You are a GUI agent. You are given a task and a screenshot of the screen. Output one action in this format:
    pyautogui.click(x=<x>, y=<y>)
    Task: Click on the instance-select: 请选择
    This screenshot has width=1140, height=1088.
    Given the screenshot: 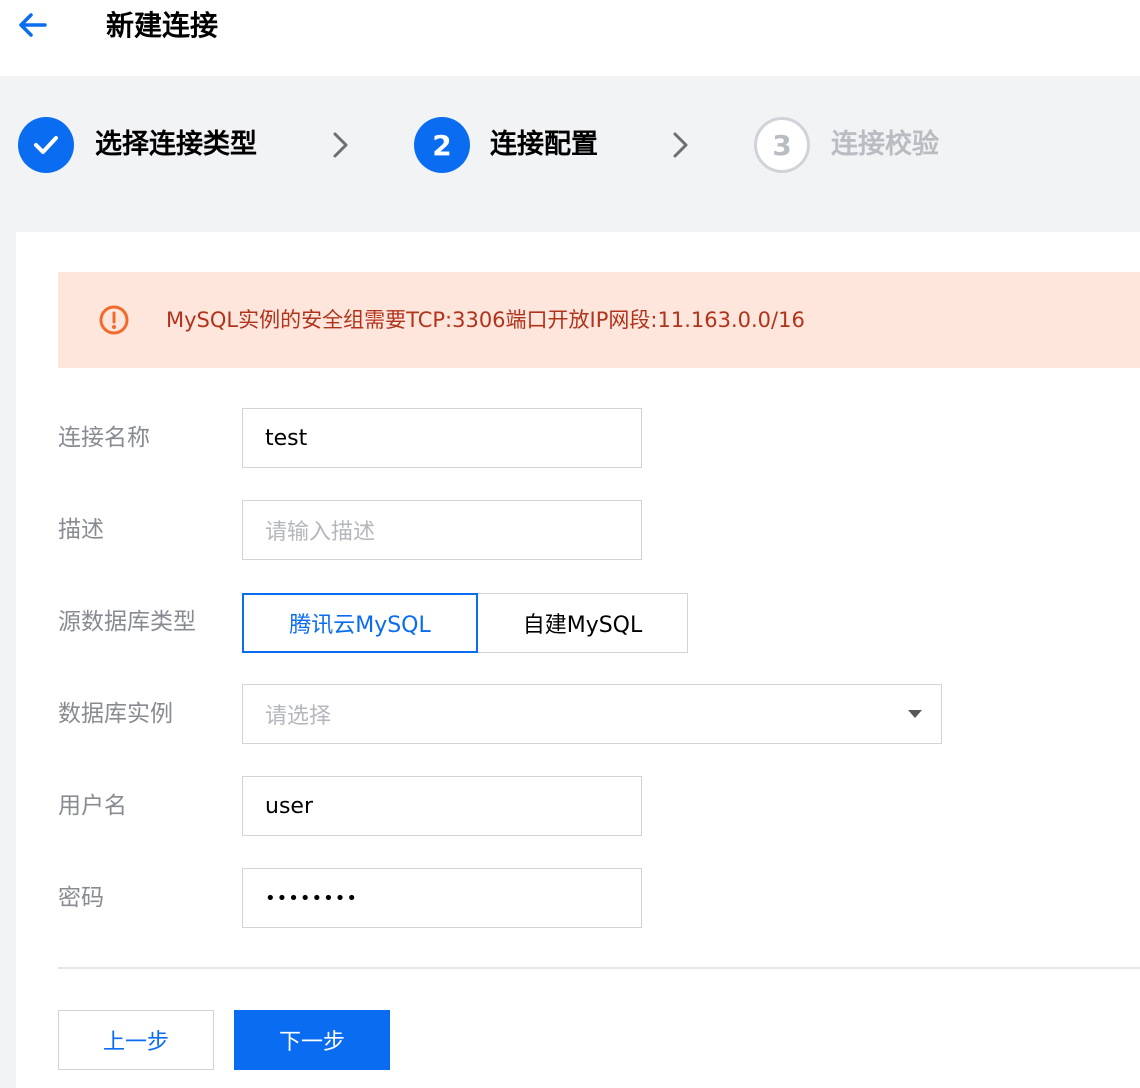 What is the action you would take?
    pyautogui.click(x=592, y=714)
    